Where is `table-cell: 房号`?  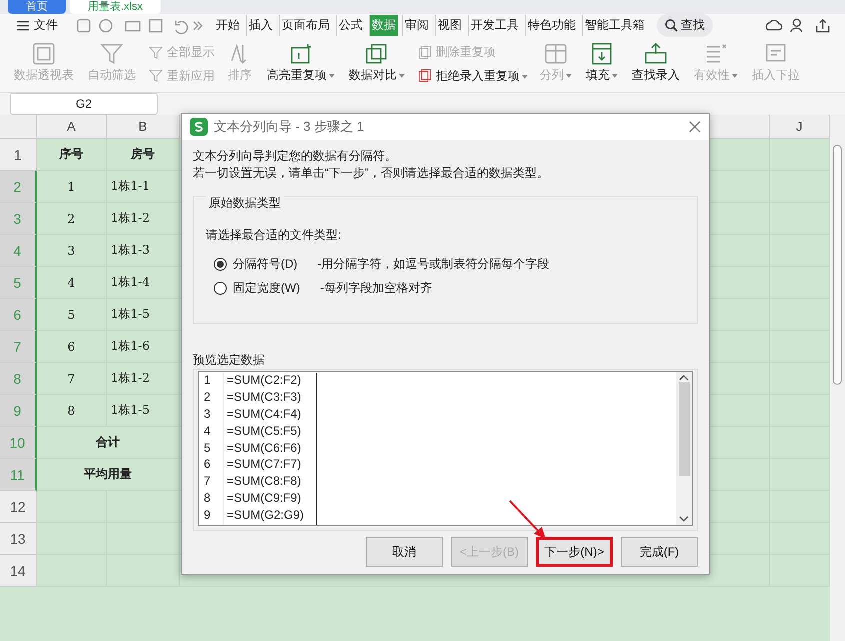 table-cell: 房号 is located at coordinates (143, 155).